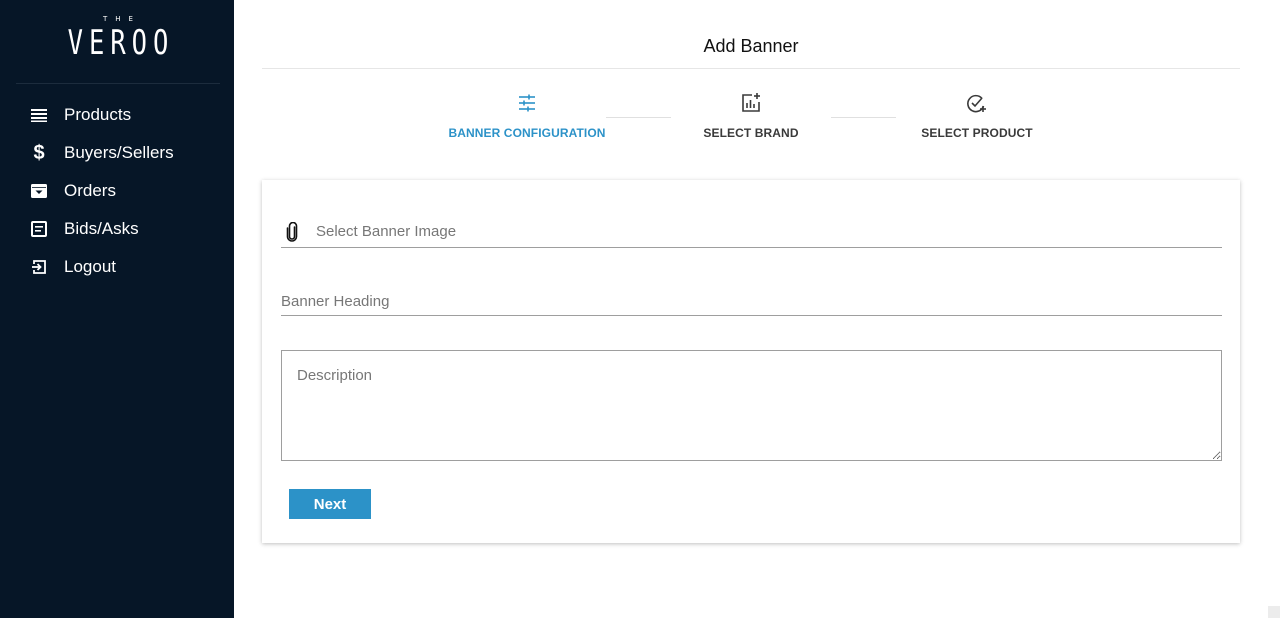 The image size is (1280, 618). Describe the element at coordinates (527, 103) in the screenshot. I see `tune-sliders-icon` at that location.